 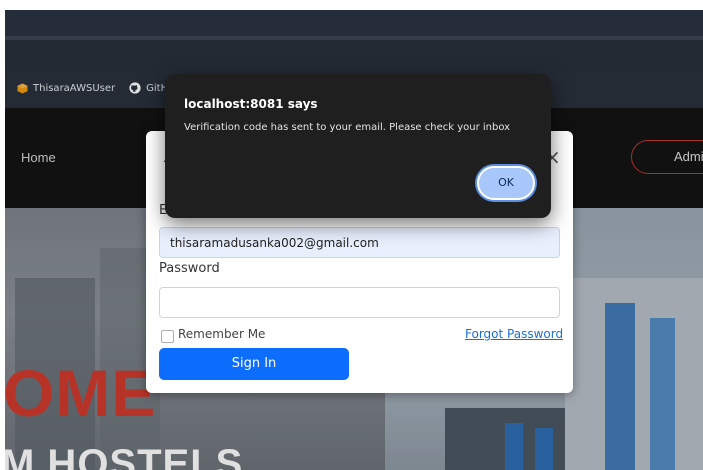 What do you see at coordinates (506, 183) in the screenshot?
I see `ok-button: OK` at bounding box center [506, 183].